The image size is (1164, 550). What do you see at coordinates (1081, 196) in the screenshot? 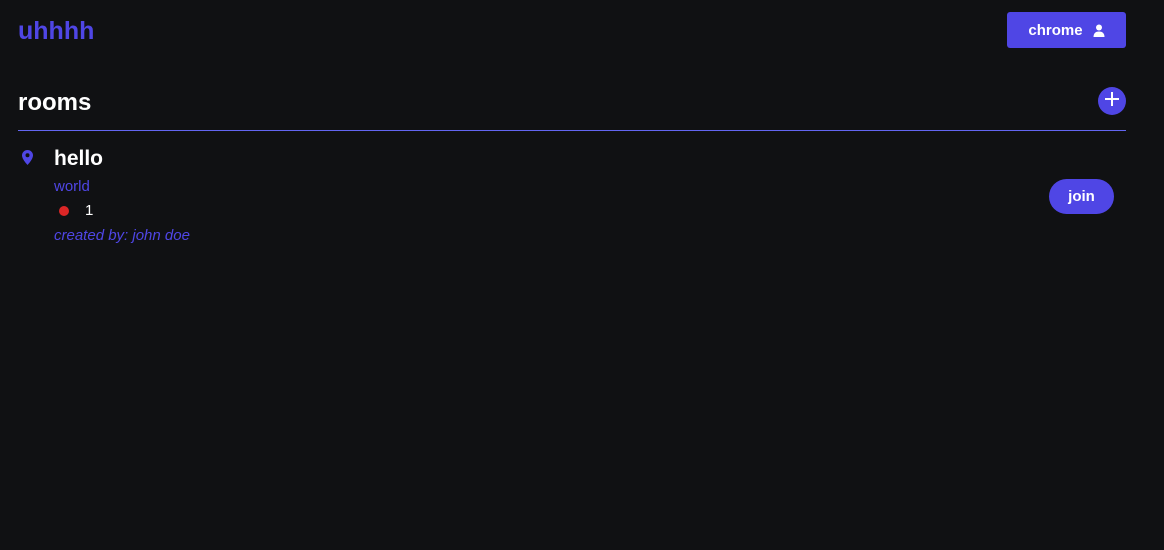
I see `join-room-button: join` at bounding box center [1081, 196].